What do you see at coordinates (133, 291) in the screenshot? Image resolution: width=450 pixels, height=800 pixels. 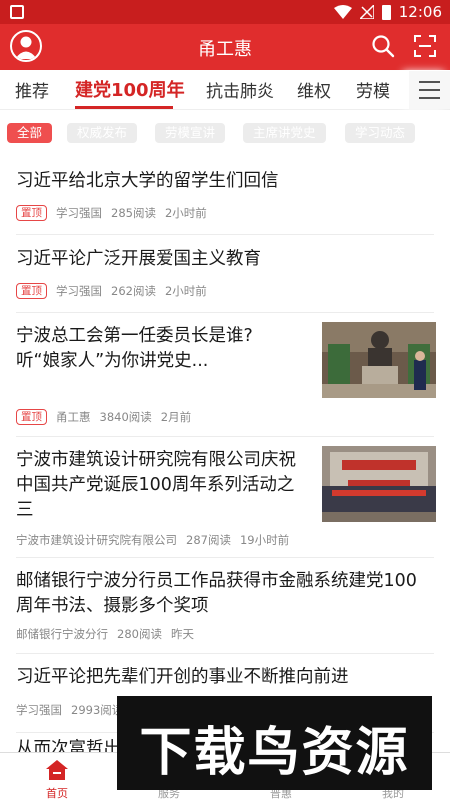 I see `news-reads: 262阅读` at bounding box center [133, 291].